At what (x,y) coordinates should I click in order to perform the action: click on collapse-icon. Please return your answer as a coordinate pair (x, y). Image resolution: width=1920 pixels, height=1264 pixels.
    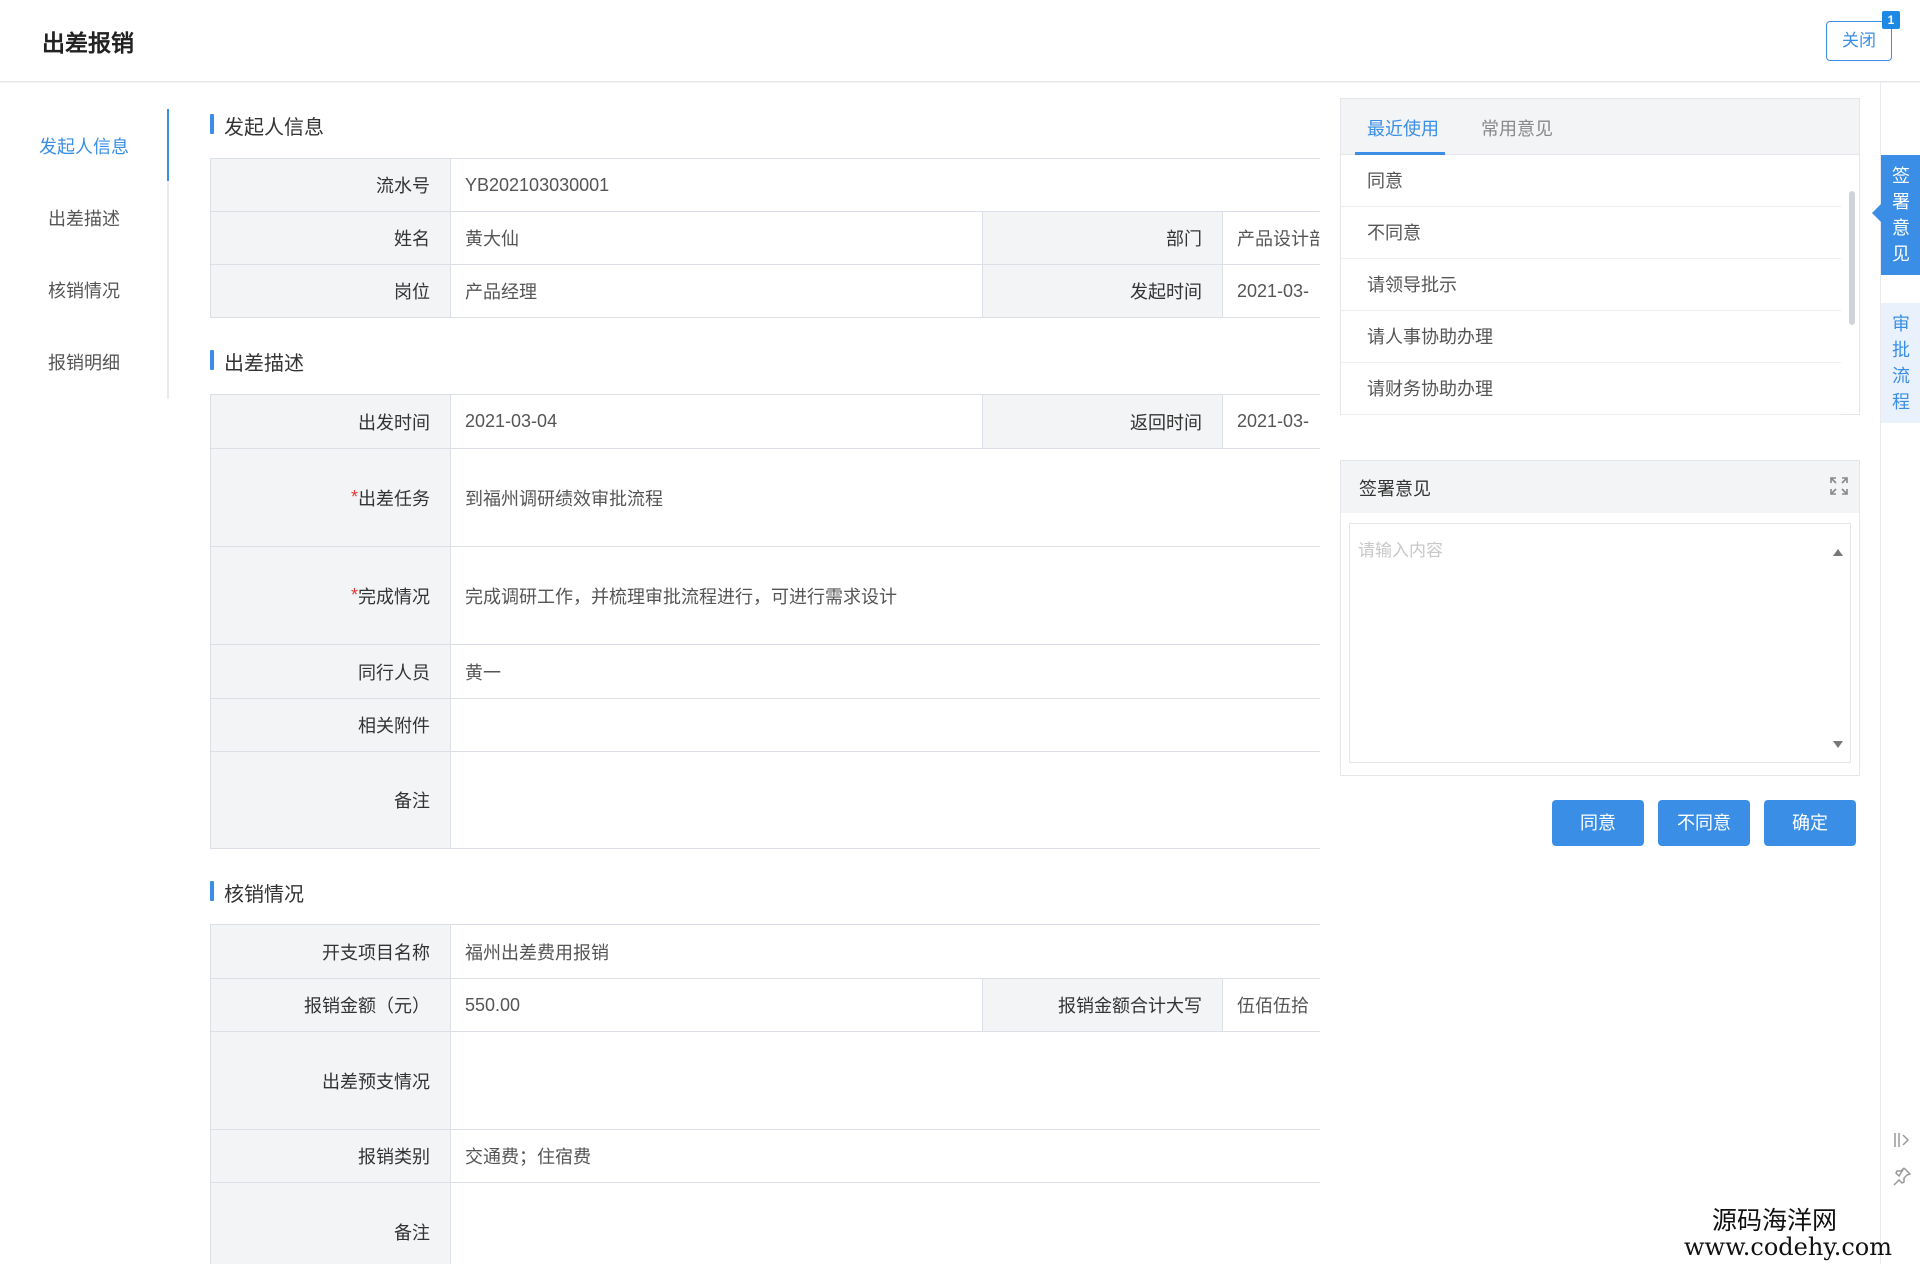
    Looking at the image, I should click on (1902, 1140).